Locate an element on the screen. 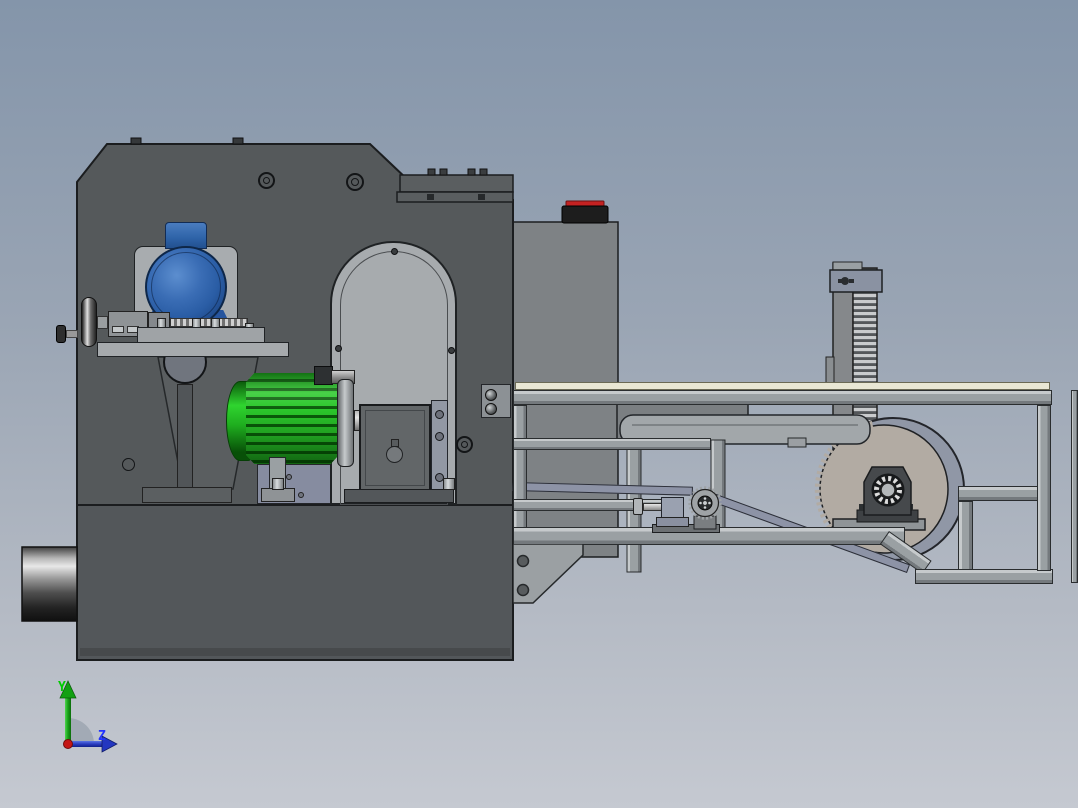 Image resolution: width=1078 pixels, height=808 pixels. green-motor is located at coordinates (292, 418).